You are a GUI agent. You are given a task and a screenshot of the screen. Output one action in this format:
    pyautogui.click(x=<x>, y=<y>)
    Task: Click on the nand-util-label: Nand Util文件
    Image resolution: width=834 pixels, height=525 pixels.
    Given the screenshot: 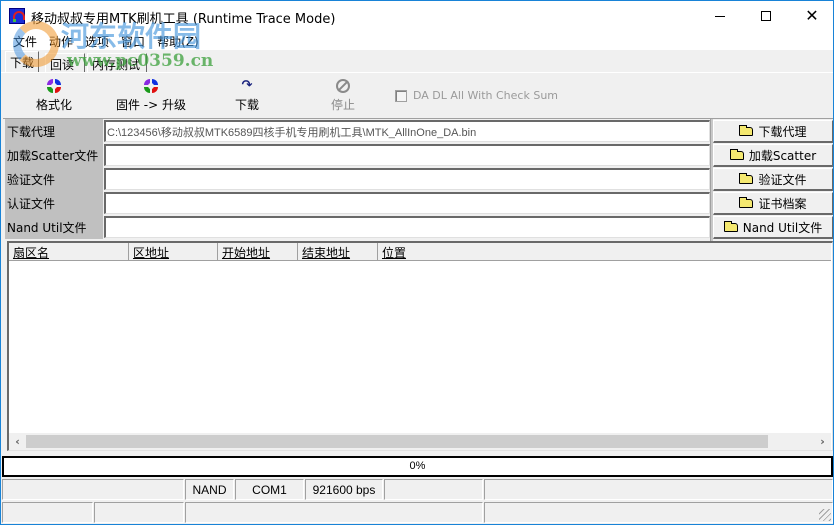 What is the action you would take?
    pyautogui.click(x=54, y=227)
    